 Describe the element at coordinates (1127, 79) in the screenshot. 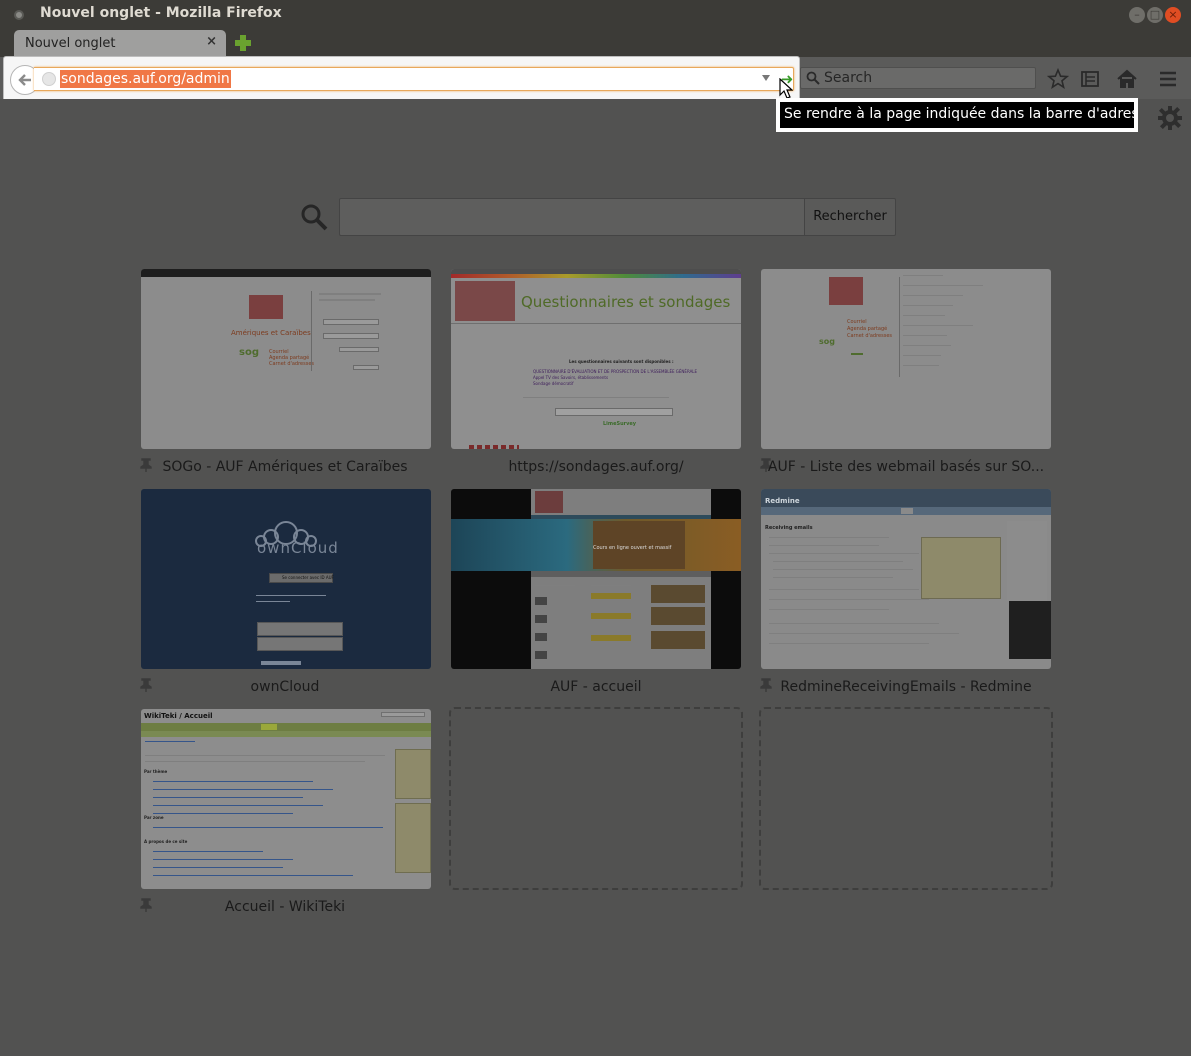

I see `home-icon` at that location.